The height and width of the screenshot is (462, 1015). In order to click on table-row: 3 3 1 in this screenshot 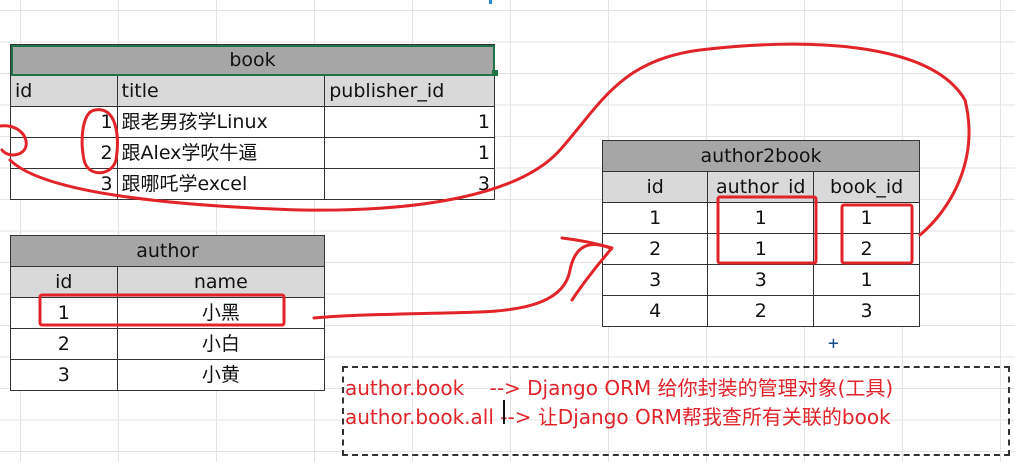, I will do `click(760, 280)`.